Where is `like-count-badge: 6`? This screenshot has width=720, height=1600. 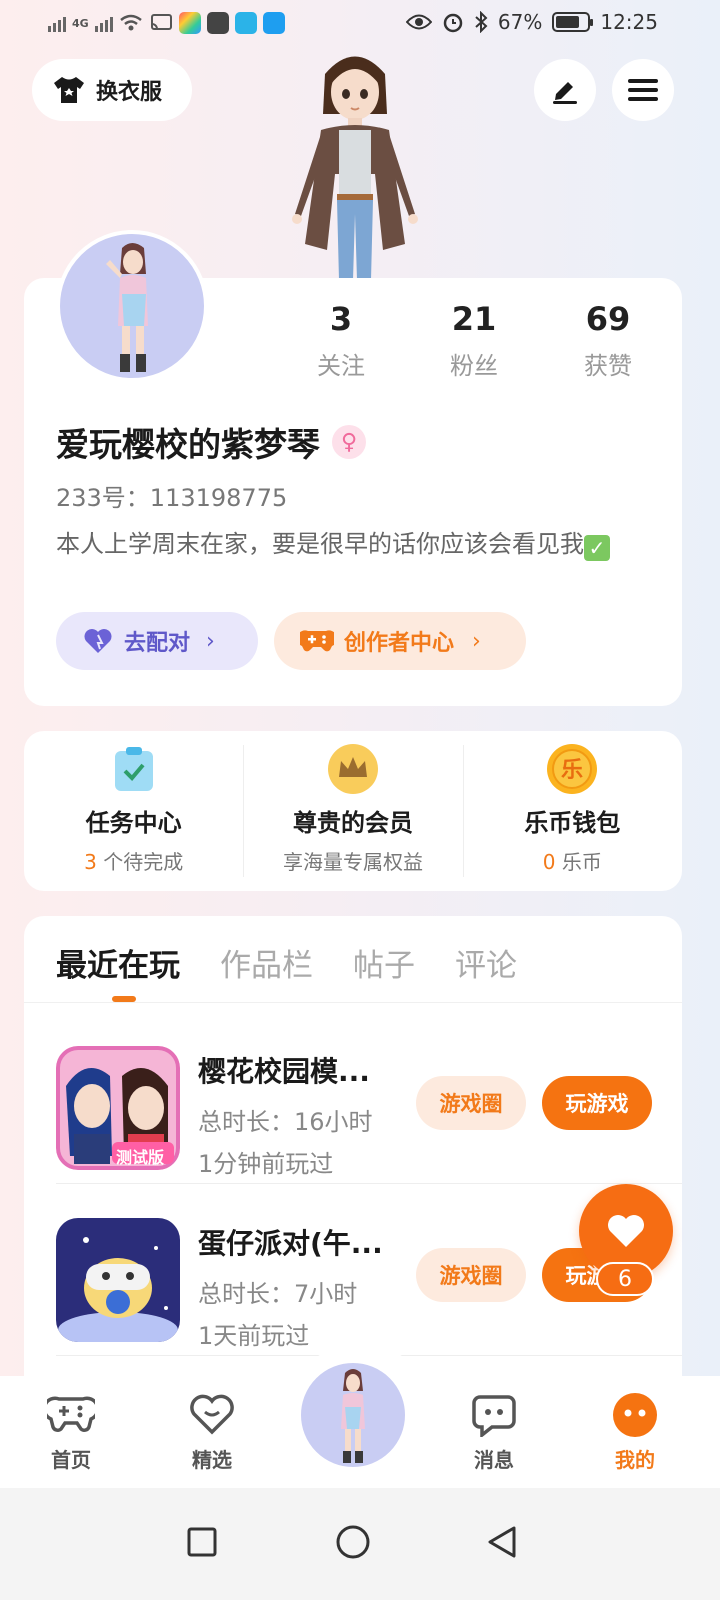 like-count-badge: 6 is located at coordinates (625, 1279).